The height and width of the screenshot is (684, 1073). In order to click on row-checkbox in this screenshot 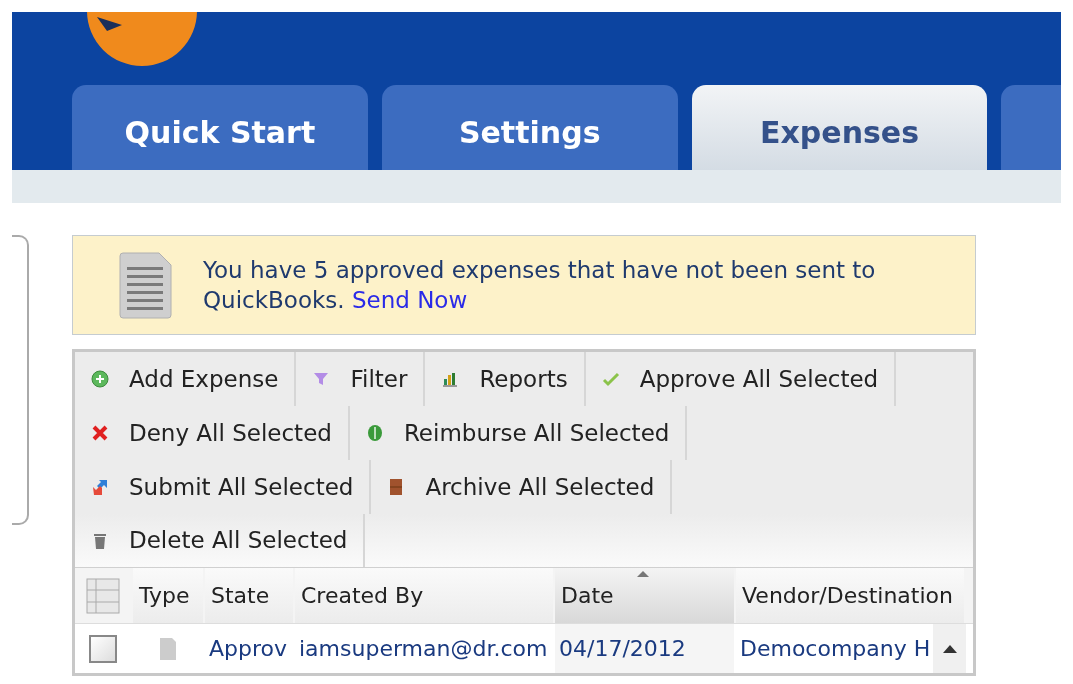, I will do `click(103, 648)`.